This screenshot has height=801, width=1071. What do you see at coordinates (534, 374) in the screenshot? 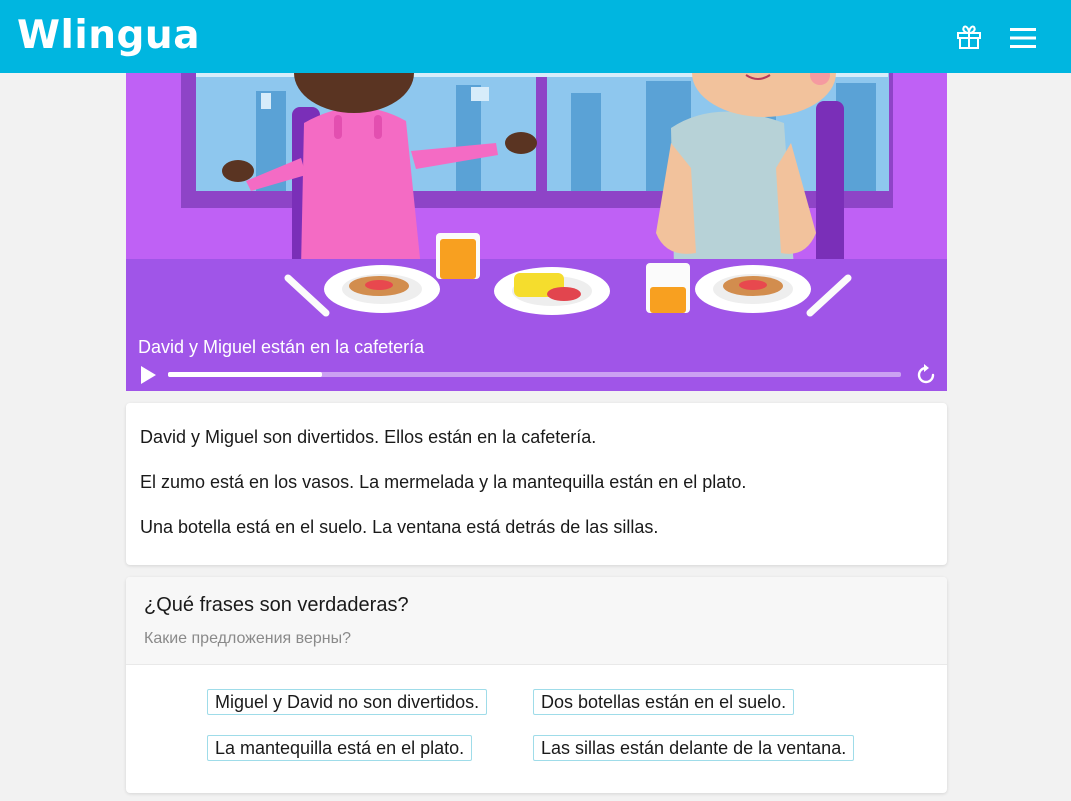
I see `video-progress-bar` at bounding box center [534, 374].